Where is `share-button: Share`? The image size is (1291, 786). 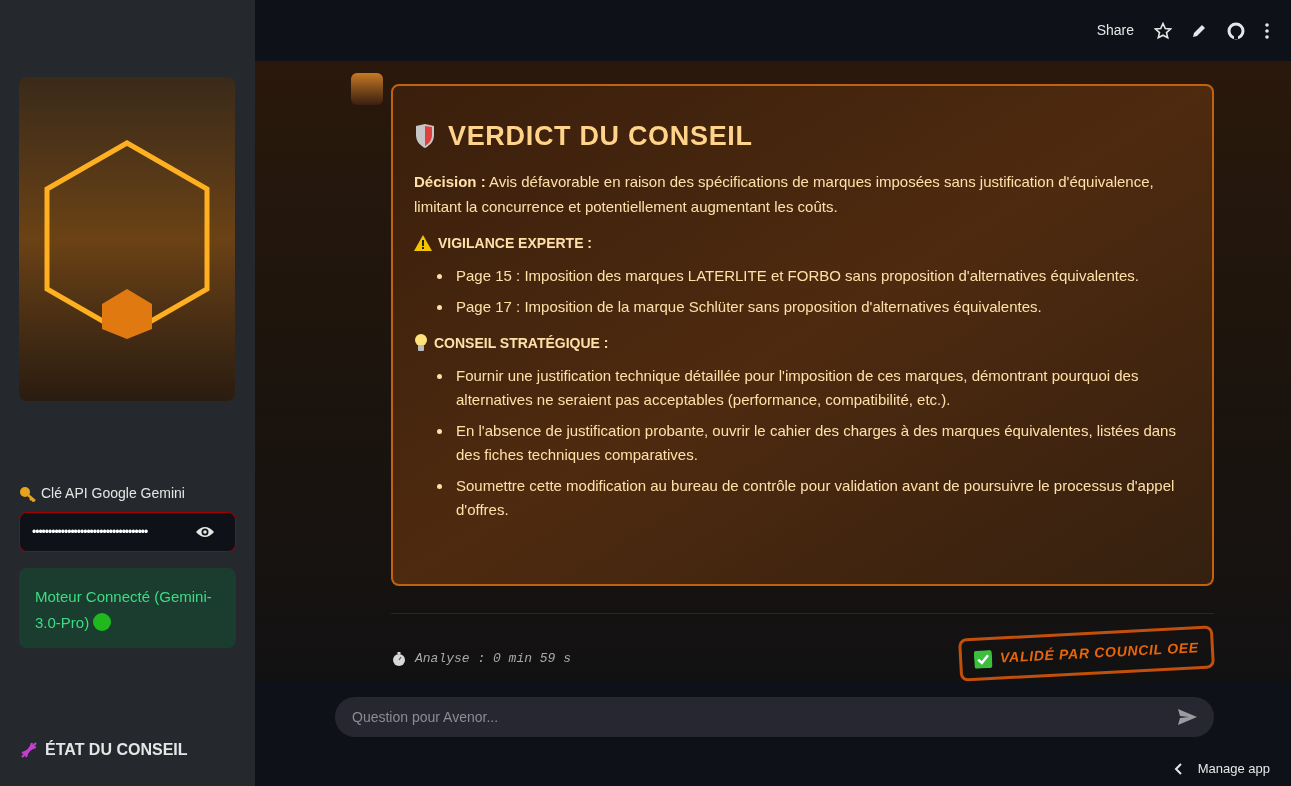 share-button: Share is located at coordinates (1115, 30).